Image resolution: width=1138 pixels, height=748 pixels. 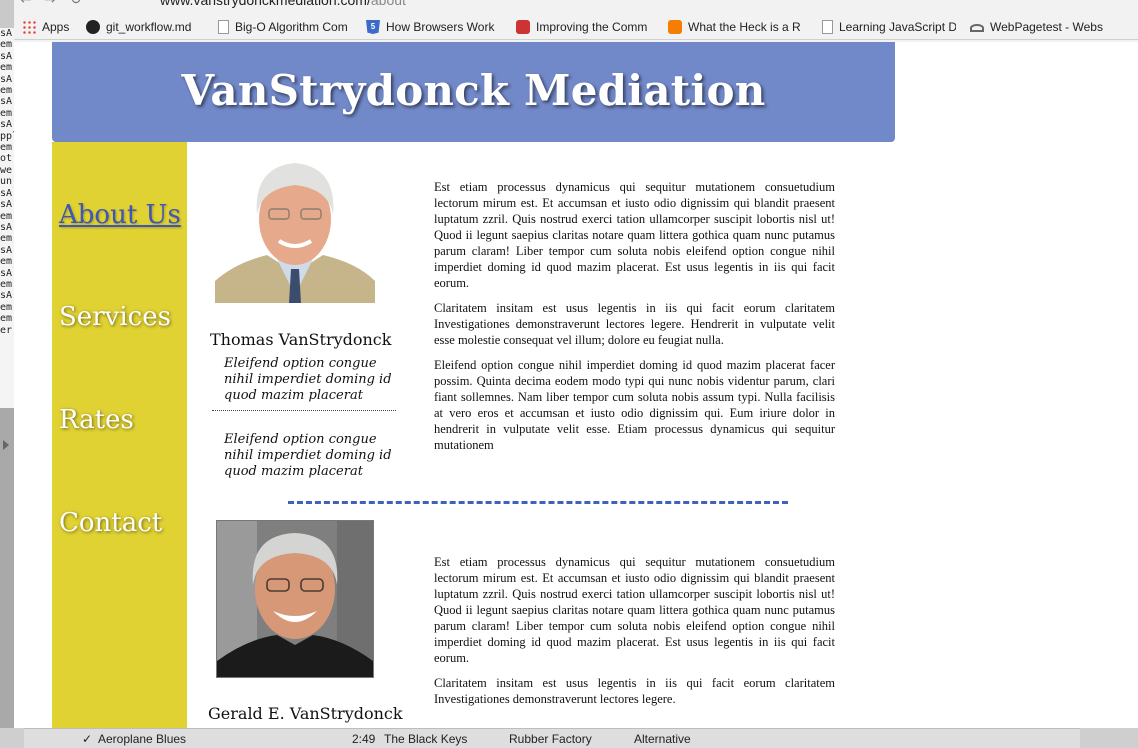 I want to click on bookmark-learning-javascript: Learning JavaScript D, so click(x=889, y=27).